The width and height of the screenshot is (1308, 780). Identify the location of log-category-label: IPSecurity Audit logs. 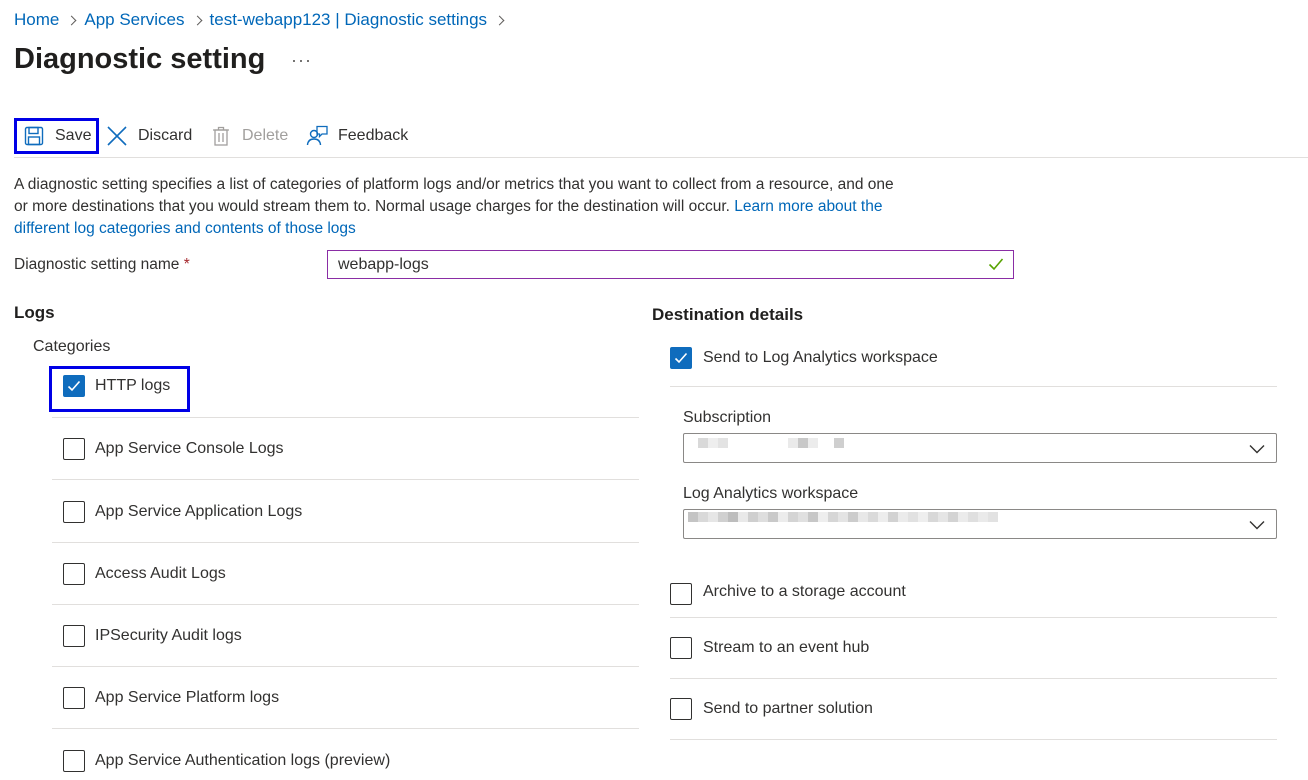
(168, 635).